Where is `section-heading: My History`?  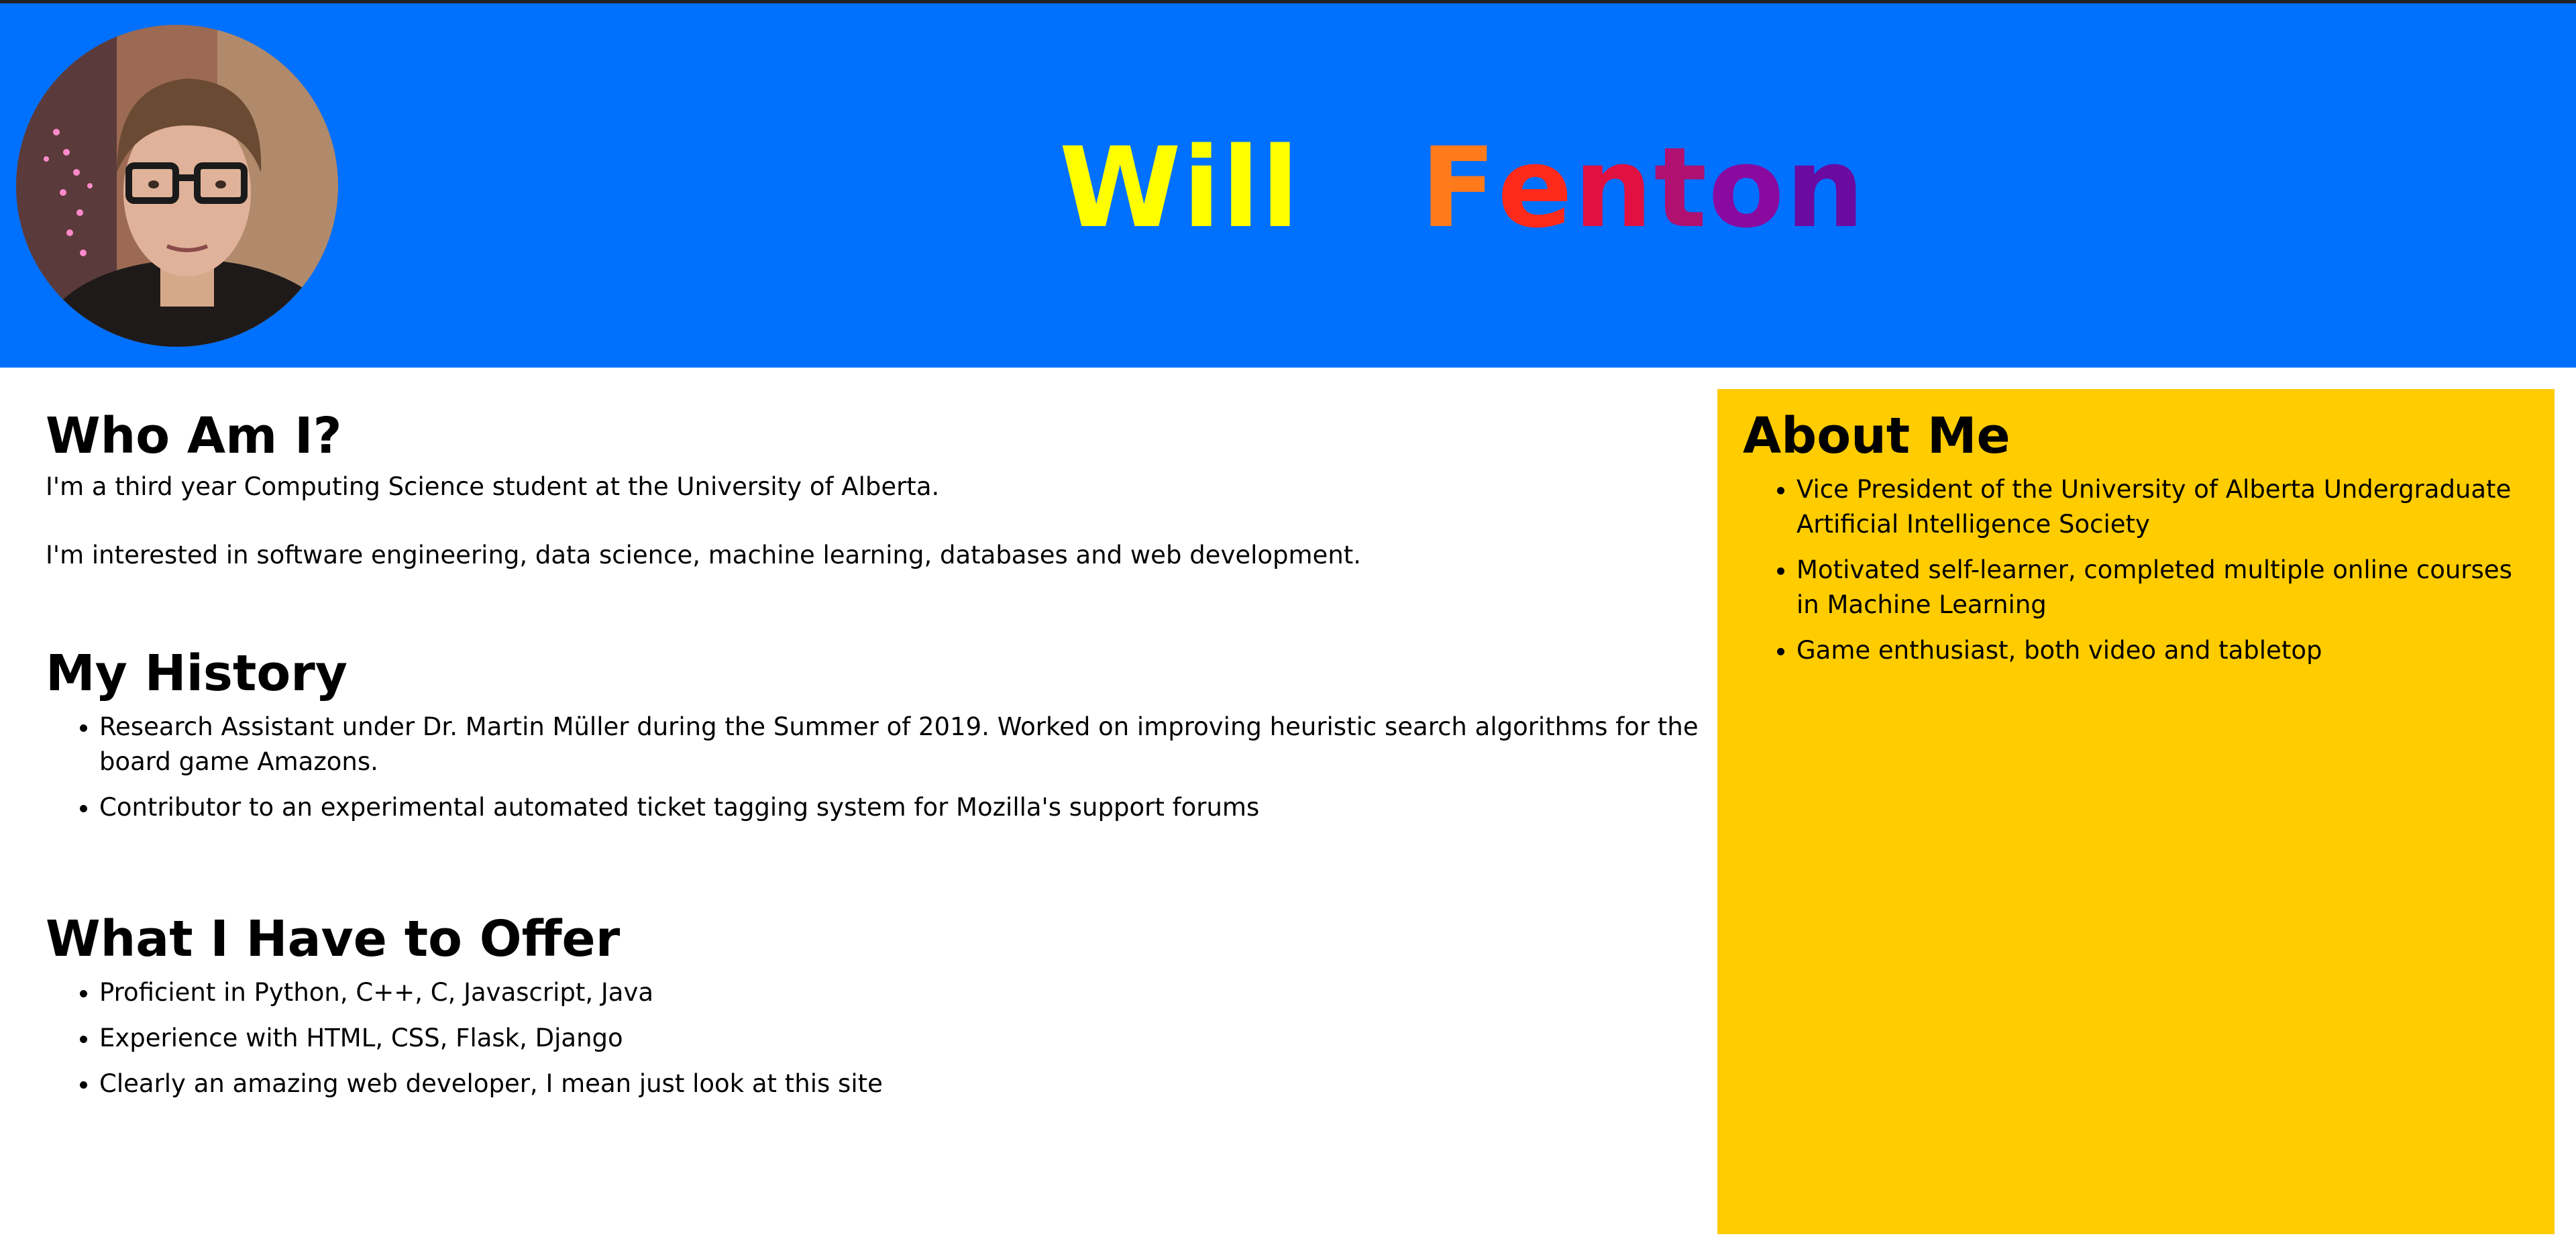
section-heading: My History is located at coordinates (196, 673).